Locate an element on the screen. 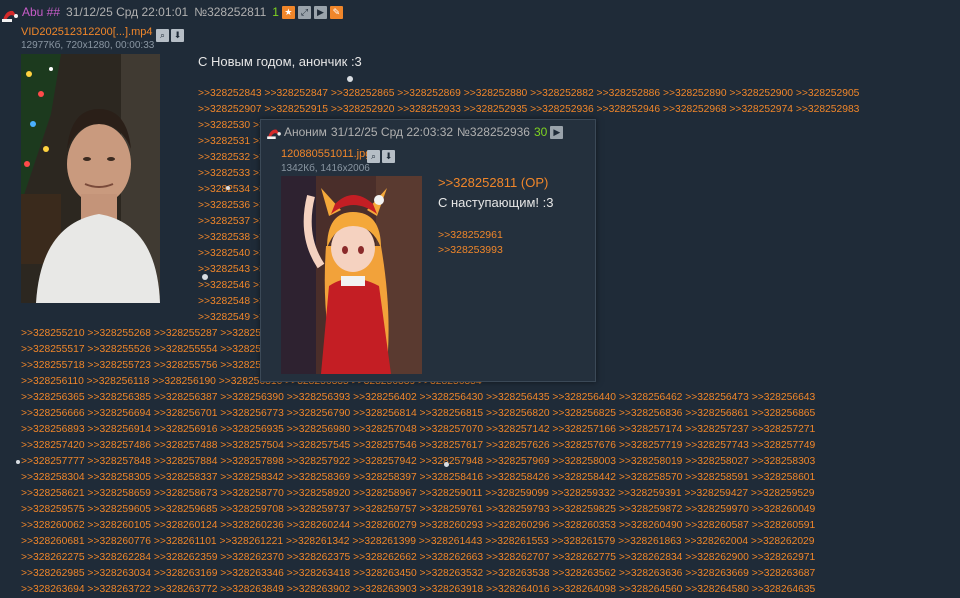  expand-icon: ⤢ is located at coordinates (304, 13).